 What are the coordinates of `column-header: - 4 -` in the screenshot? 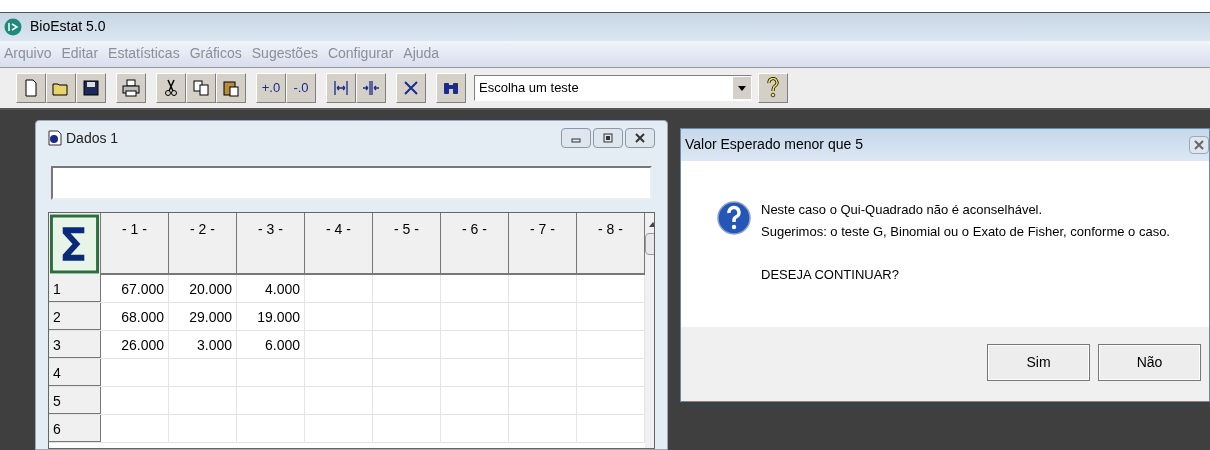 It's located at (339, 243).